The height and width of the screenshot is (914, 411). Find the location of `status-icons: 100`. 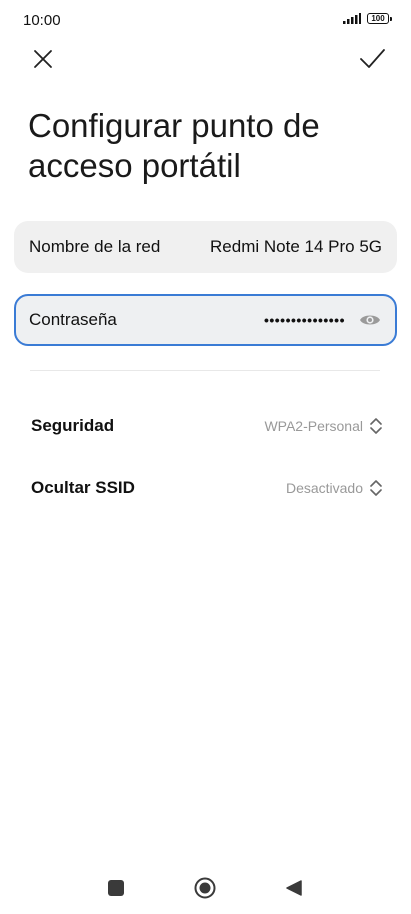

status-icons: 100 is located at coordinates (367, 18).